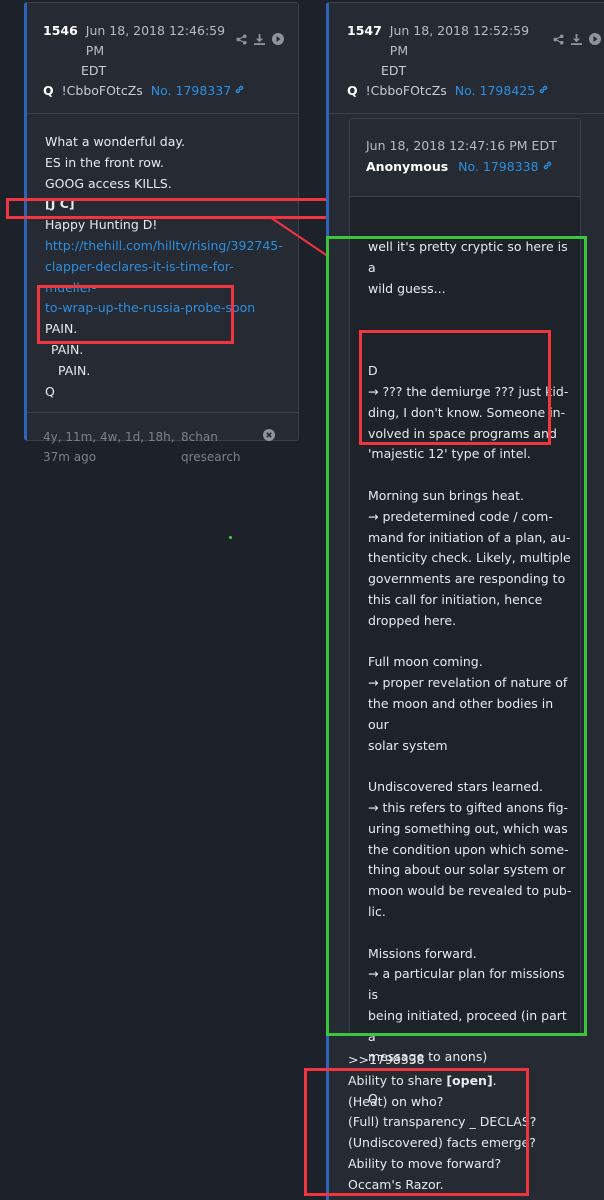 This screenshot has width=604, height=1200. What do you see at coordinates (230, 537) in the screenshot?
I see `green-dot` at bounding box center [230, 537].